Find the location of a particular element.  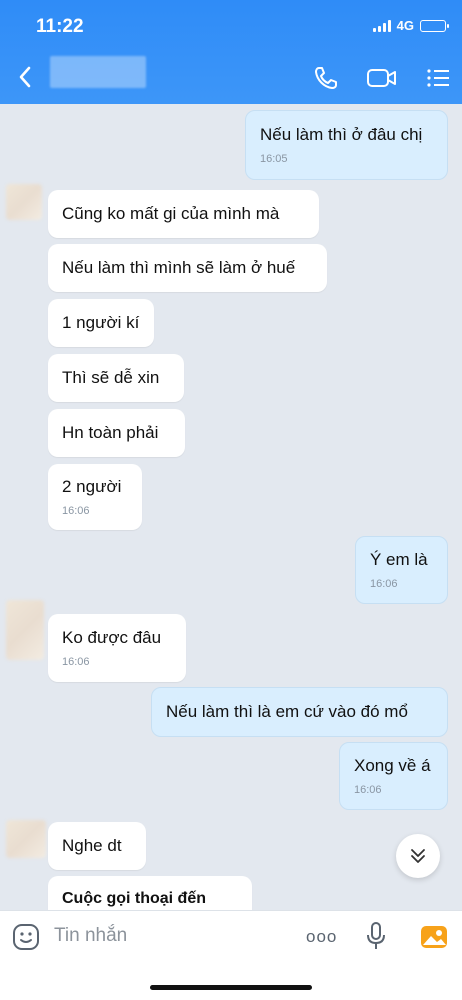

message-text: Nếu làm thì mình sẽ làm ở huế is located at coordinates (179, 267).